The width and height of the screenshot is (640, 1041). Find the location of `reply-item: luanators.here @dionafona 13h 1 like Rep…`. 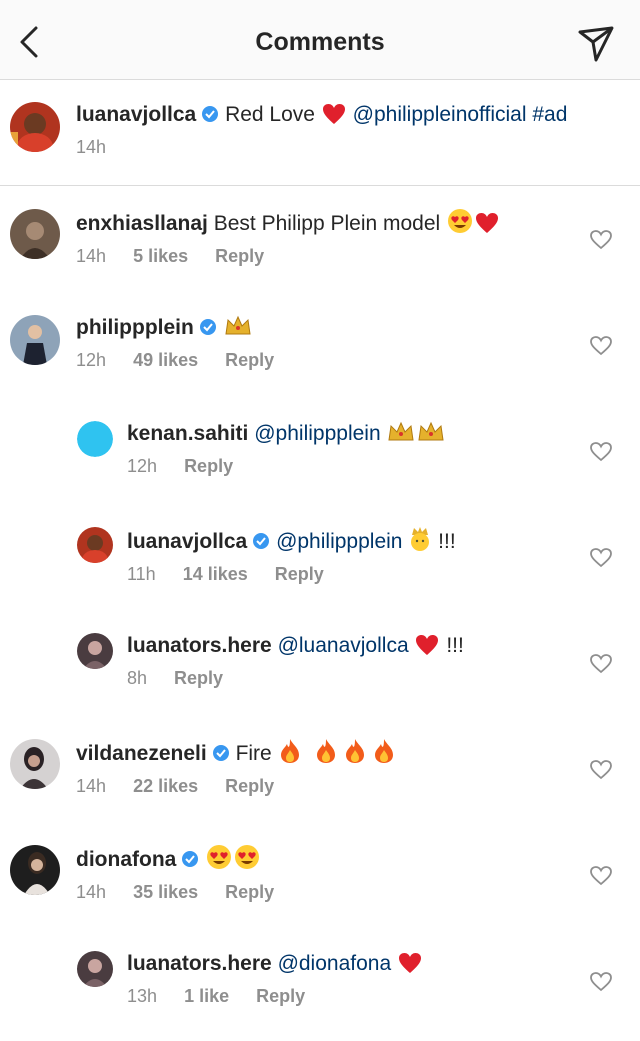

reply-item: luanators.here @dionafona 13h 1 like Rep… is located at coordinates (320, 982).